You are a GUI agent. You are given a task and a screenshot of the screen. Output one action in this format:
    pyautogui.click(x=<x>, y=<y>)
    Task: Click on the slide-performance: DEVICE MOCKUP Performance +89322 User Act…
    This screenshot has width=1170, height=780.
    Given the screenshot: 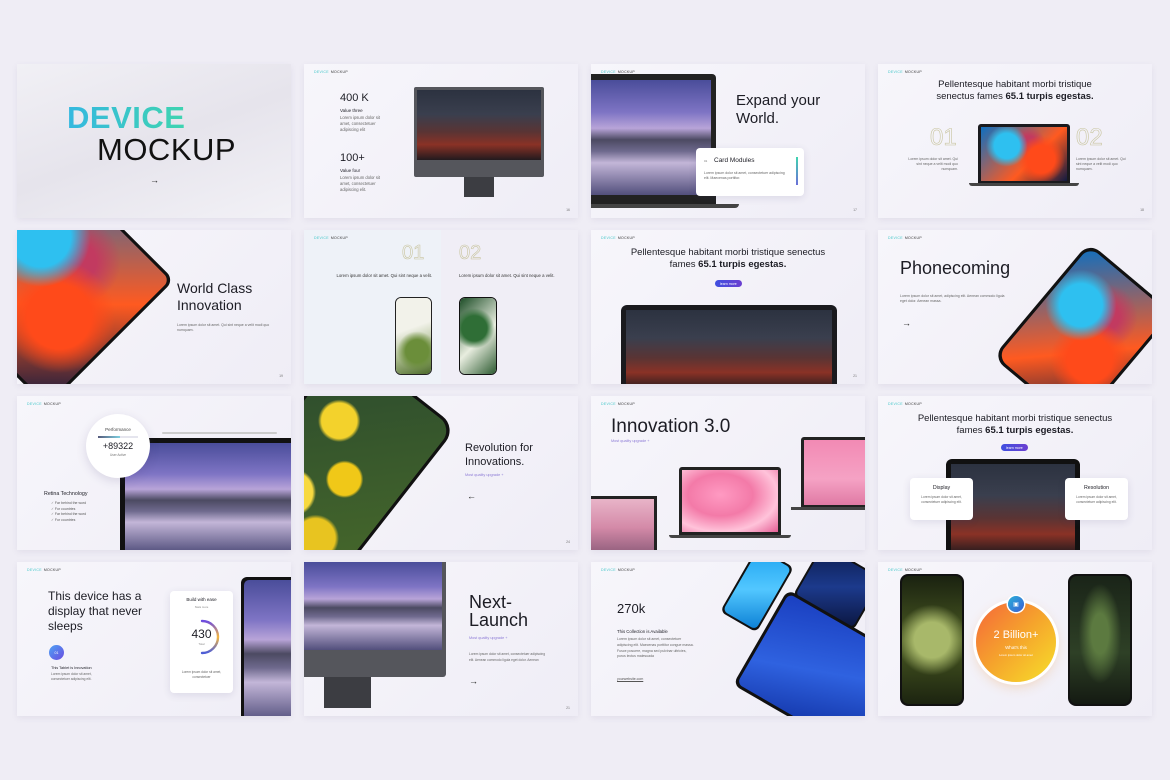 What is the action you would take?
    pyautogui.click(x=154, y=473)
    